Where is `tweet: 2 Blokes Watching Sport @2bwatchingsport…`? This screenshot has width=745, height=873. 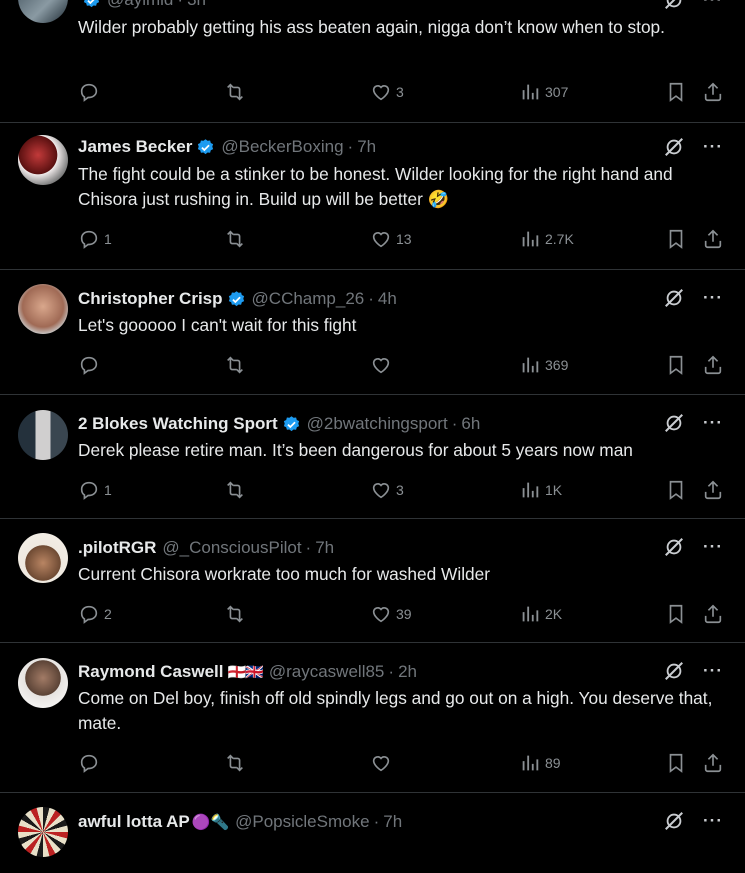 tweet: 2 Blokes Watching Sport @2bwatchingsport… is located at coordinates (372, 457).